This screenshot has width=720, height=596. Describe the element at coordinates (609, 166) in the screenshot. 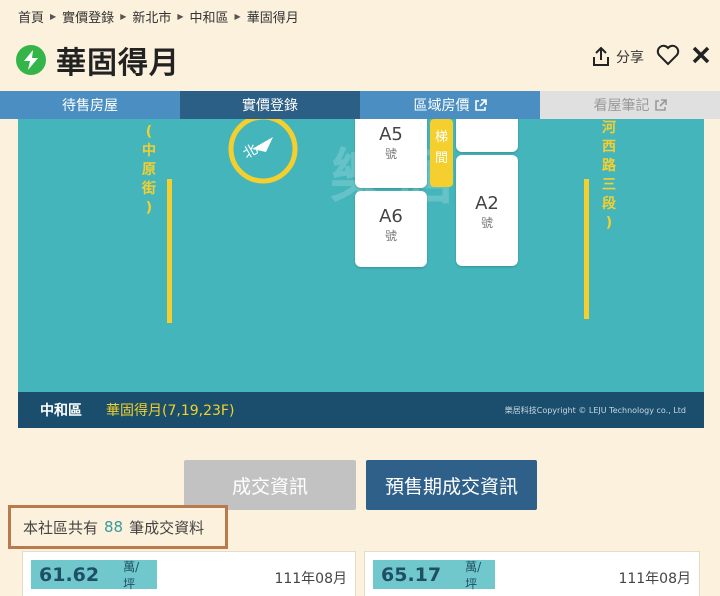

I see `road-right-name: 河西路三段` at that location.